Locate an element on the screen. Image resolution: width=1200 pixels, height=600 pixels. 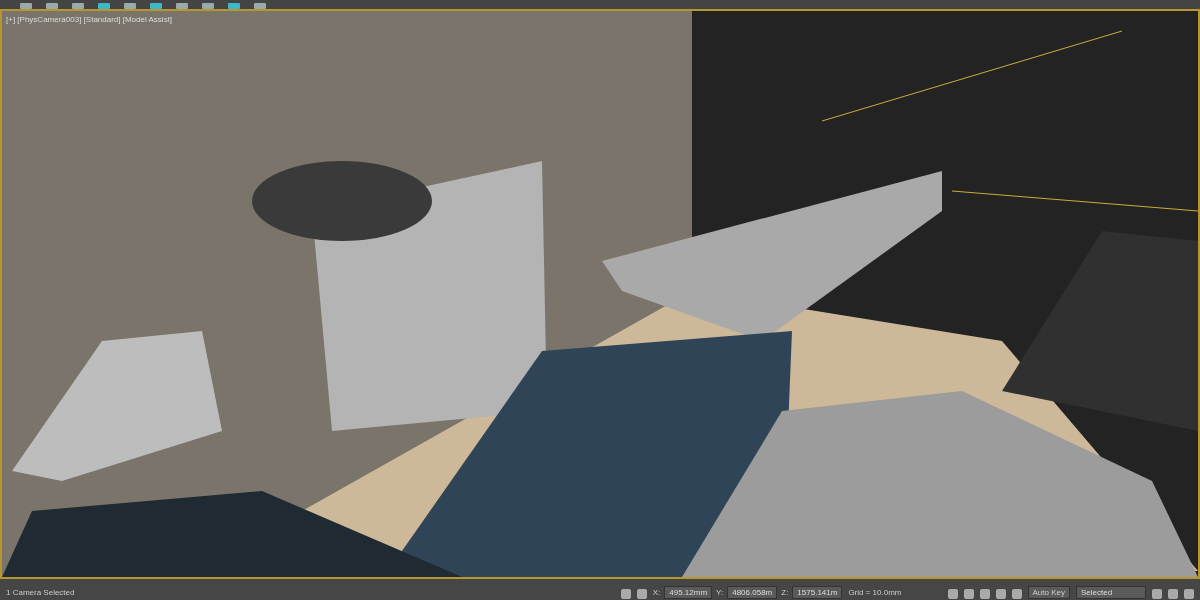
auto-key-button: Auto Key is located at coordinates (1048, 592).